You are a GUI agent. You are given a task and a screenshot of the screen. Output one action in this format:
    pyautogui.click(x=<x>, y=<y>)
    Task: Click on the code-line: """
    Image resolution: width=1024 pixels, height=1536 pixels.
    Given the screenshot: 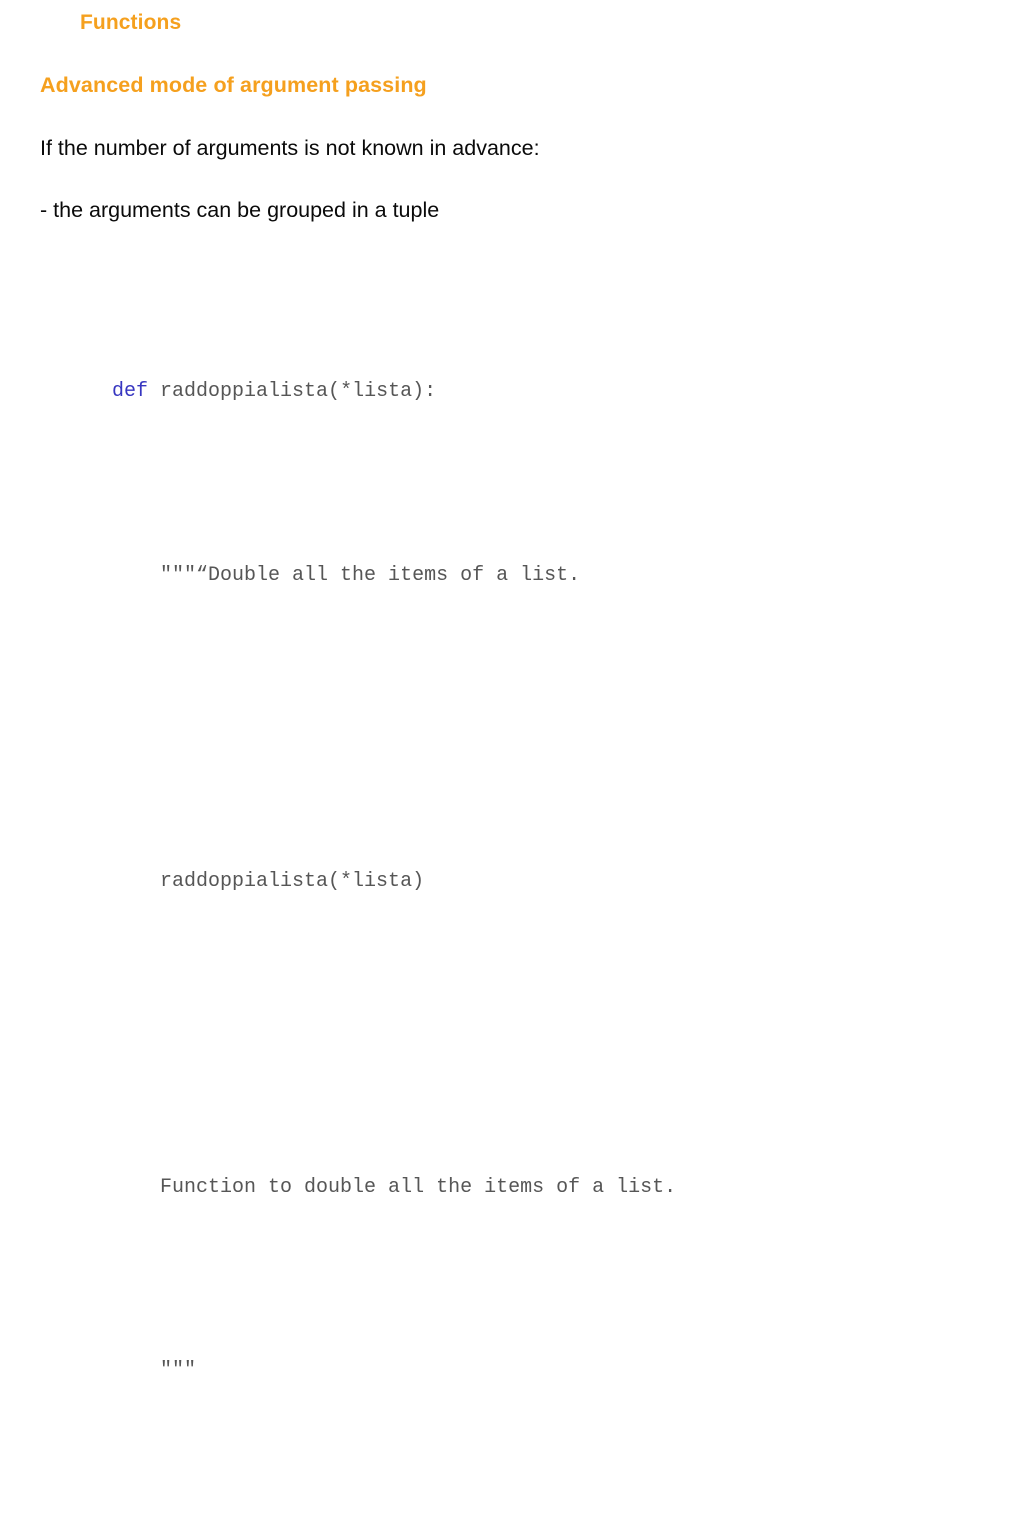 What is the action you would take?
    pyautogui.click(x=358, y=1372)
    